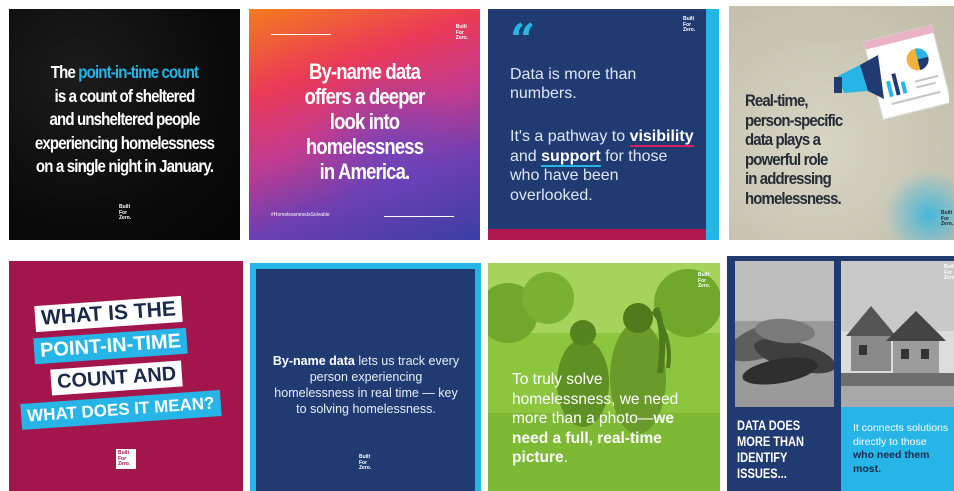  What do you see at coordinates (108, 314) in the screenshot?
I see `ribbon-line: WHAT IS THE` at bounding box center [108, 314].